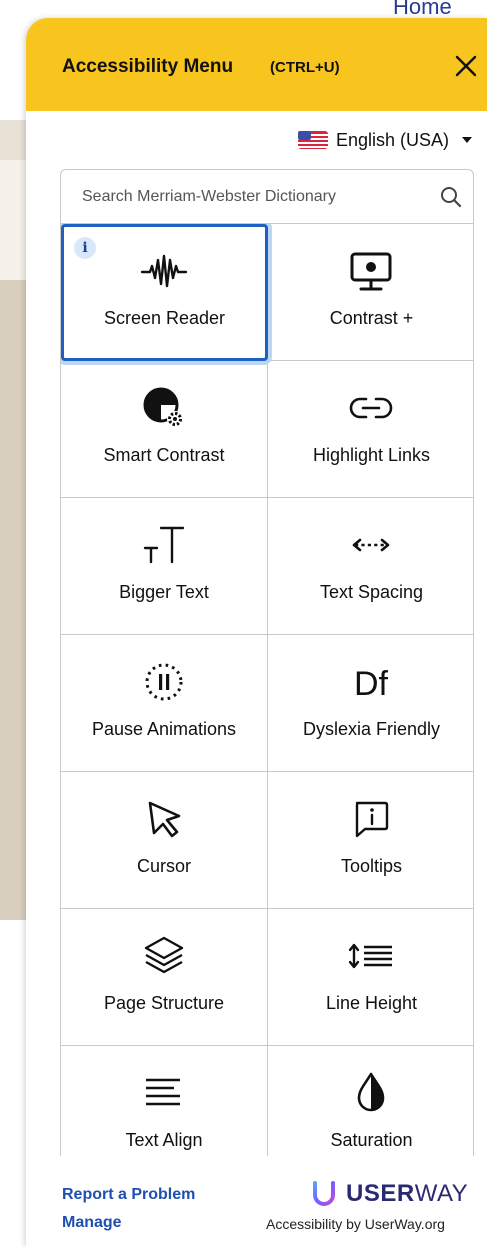  What do you see at coordinates (164, 1140) in the screenshot?
I see `tile-label: Text Align` at bounding box center [164, 1140].